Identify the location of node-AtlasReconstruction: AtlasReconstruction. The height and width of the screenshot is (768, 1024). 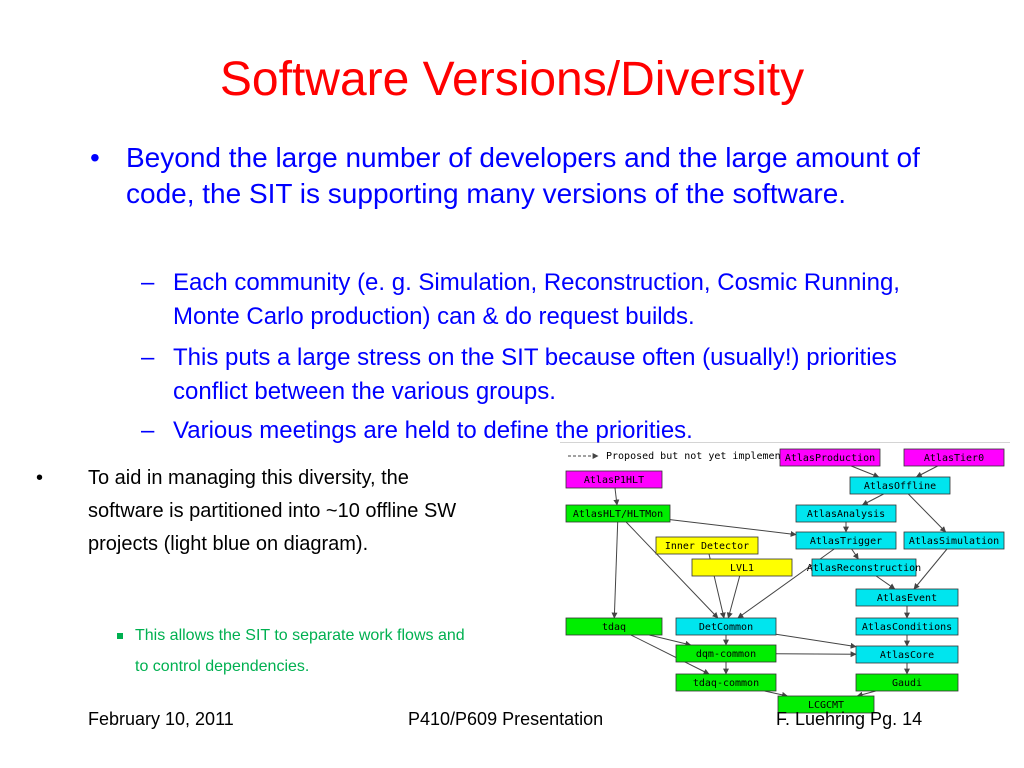
(864, 567).